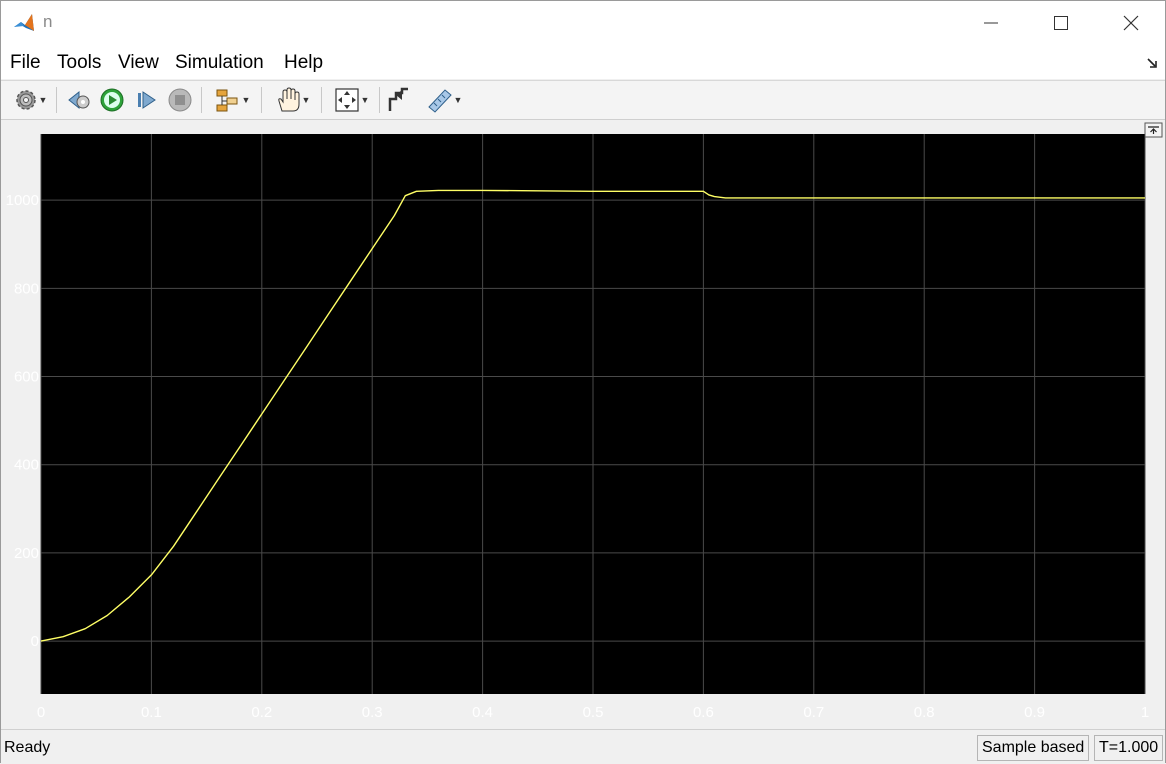  I want to click on close-button, so click(1131, 23).